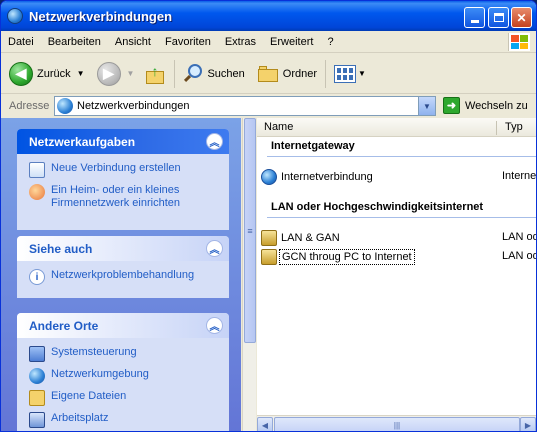 The height and width of the screenshot is (432, 537). What do you see at coordinates (116, 168) in the screenshot?
I see `task-label: Neue Verbindung erstellen` at bounding box center [116, 168].